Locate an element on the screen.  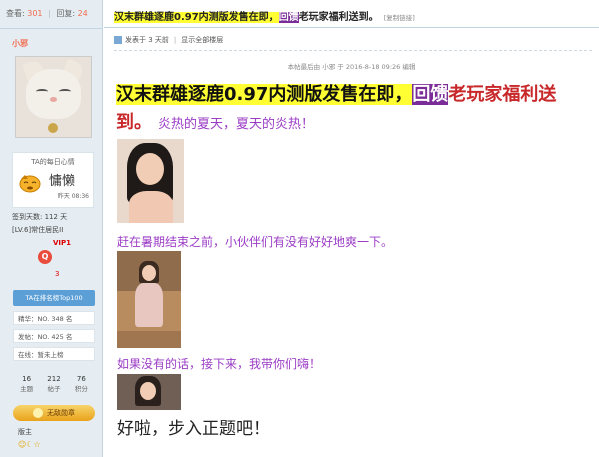
sleepy-face-icon is located at coordinates (30, 184).